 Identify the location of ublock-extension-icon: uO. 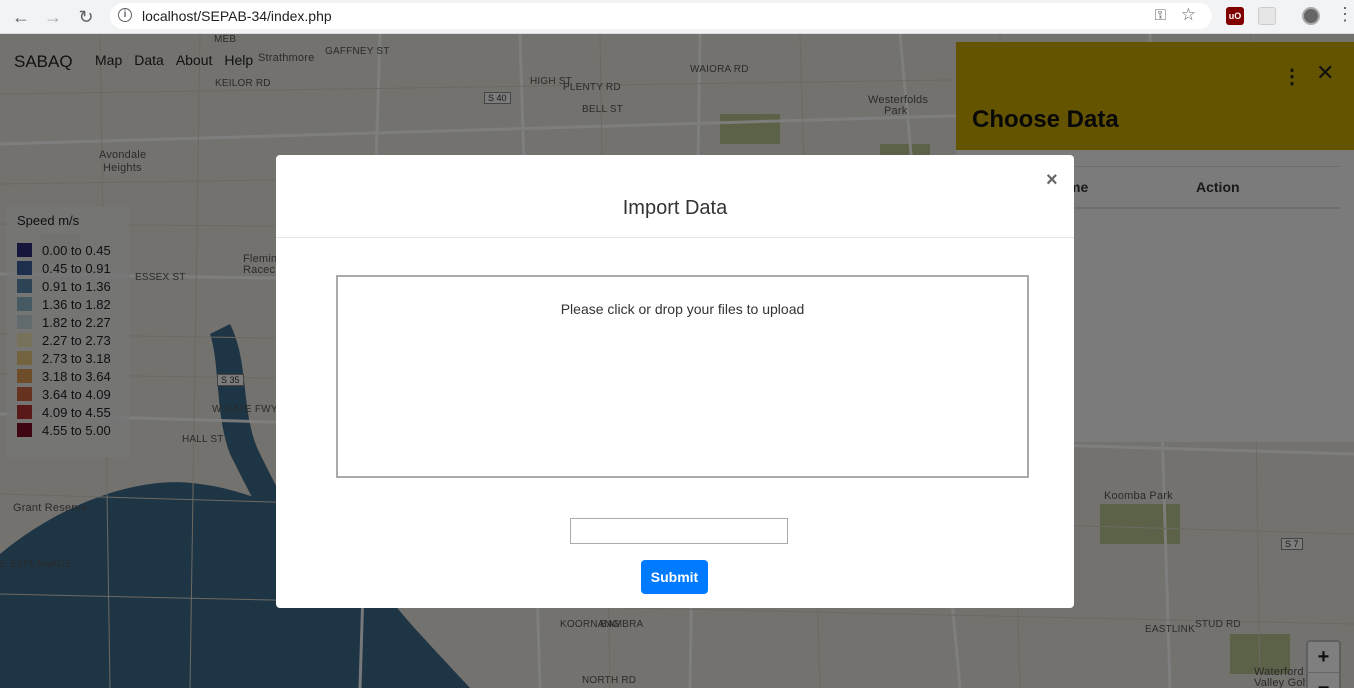
(1235, 16).